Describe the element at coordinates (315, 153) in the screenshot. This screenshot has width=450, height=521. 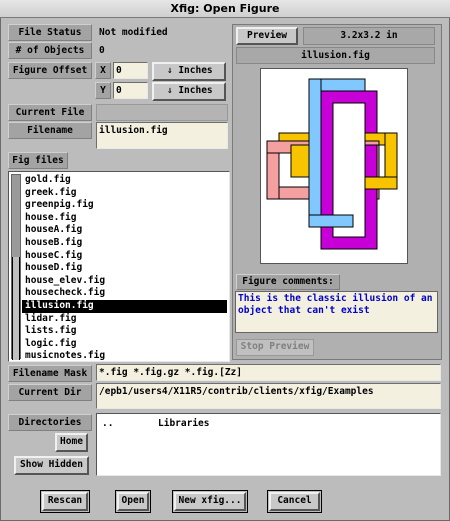
I see `blue-overlap-left` at that location.